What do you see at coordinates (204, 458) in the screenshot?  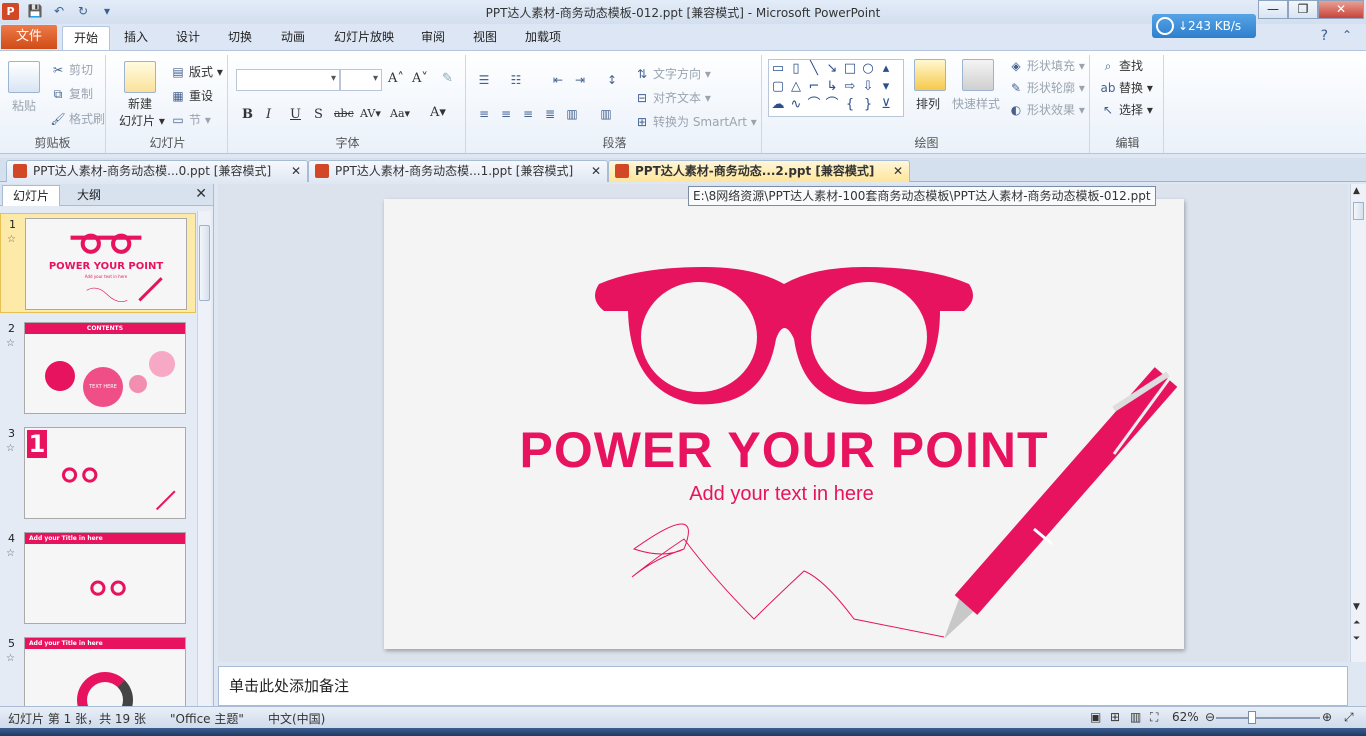 I see `slides-pane-scrollbar` at bounding box center [204, 458].